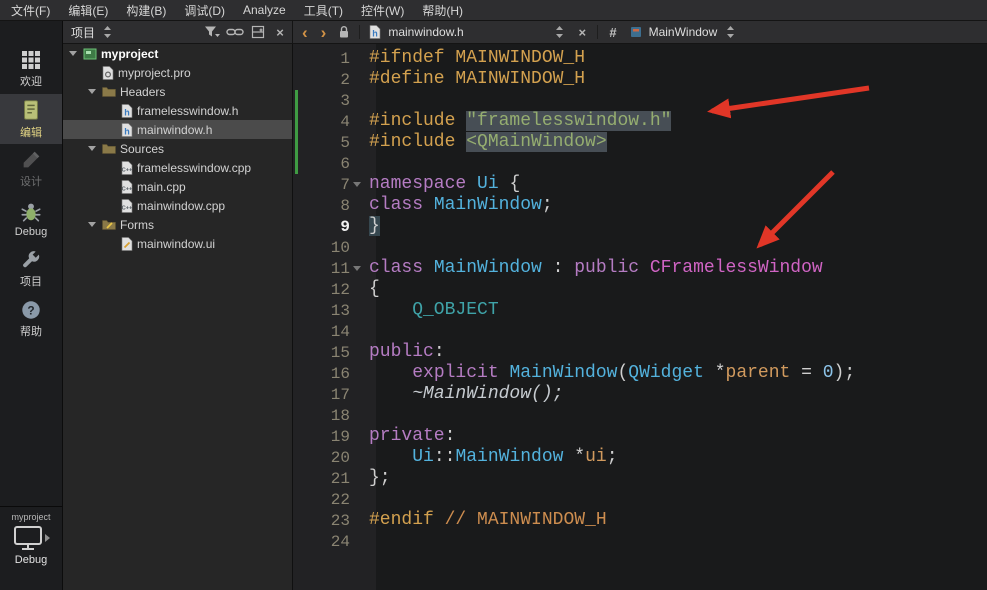 The height and width of the screenshot is (590, 987). Describe the element at coordinates (235, 32) in the screenshot. I see `sync-with-editor-icon` at that location.